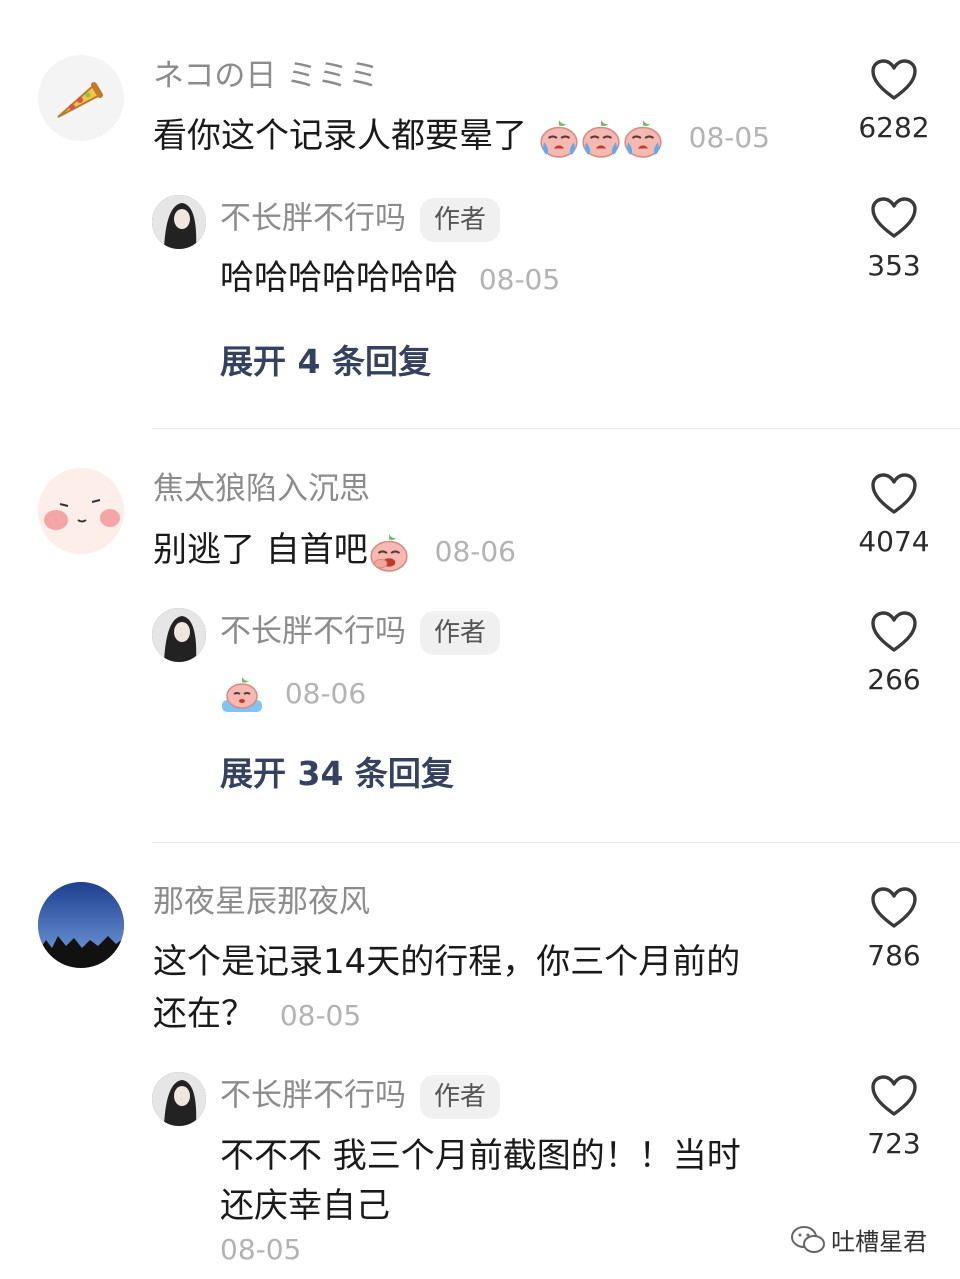 This screenshot has width=960, height=1279. What do you see at coordinates (480, 1156) in the screenshot?
I see `reply-text-line1: 不不不 我三个月前截图的！！当时` at bounding box center [480, 1156].